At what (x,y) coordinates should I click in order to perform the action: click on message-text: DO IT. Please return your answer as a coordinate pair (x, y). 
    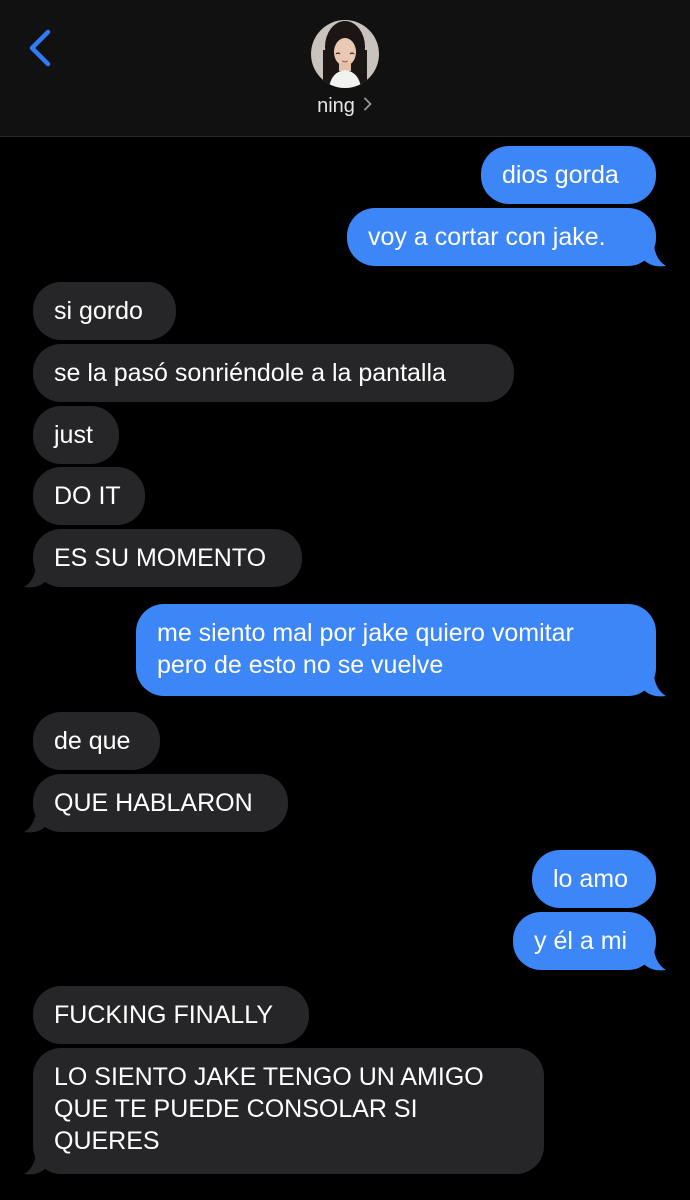
    Looking at the image, I should click on (87, 496).